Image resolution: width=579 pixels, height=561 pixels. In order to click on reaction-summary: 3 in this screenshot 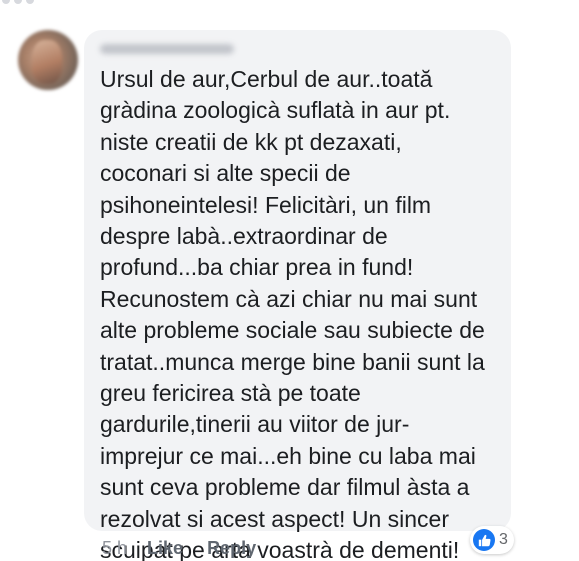, I will do `click(492, 540)`.